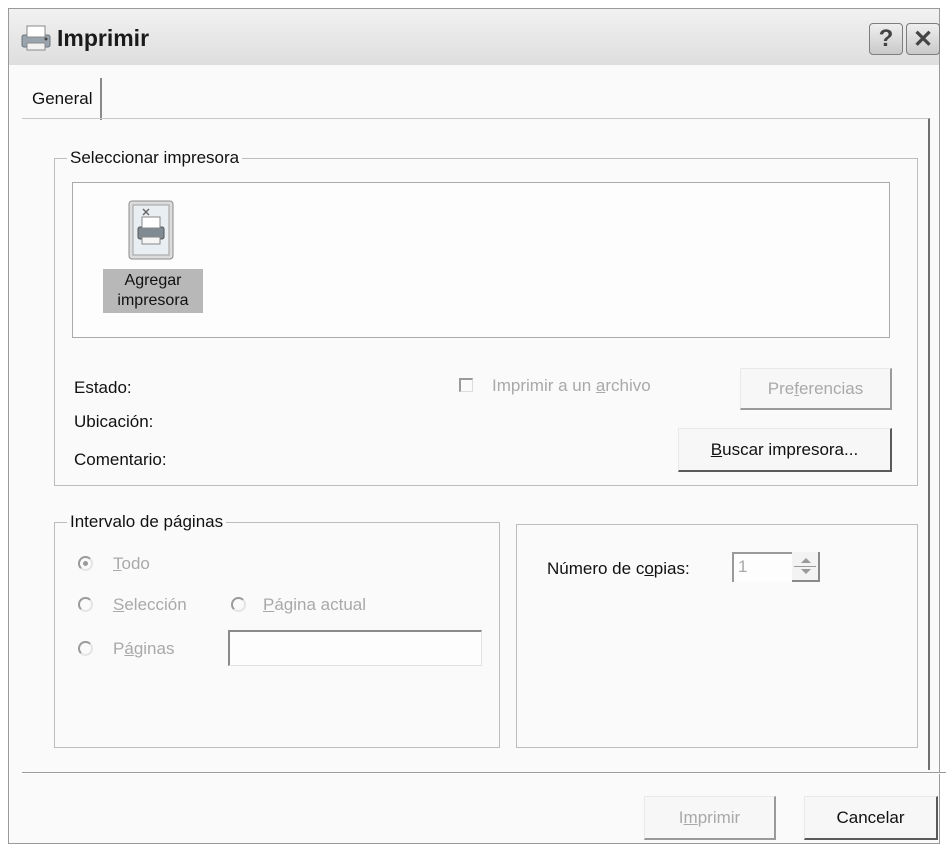 This screenshot has height=854, width=946. I want to click on title-bar: Imprimir ? ✕, so click(474, 37).